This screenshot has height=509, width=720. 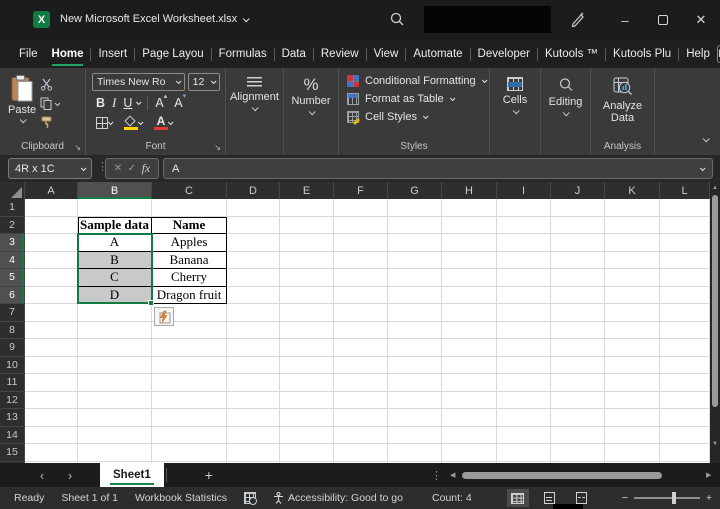 I want to click on cell-G10, so click(x=415, y=365).